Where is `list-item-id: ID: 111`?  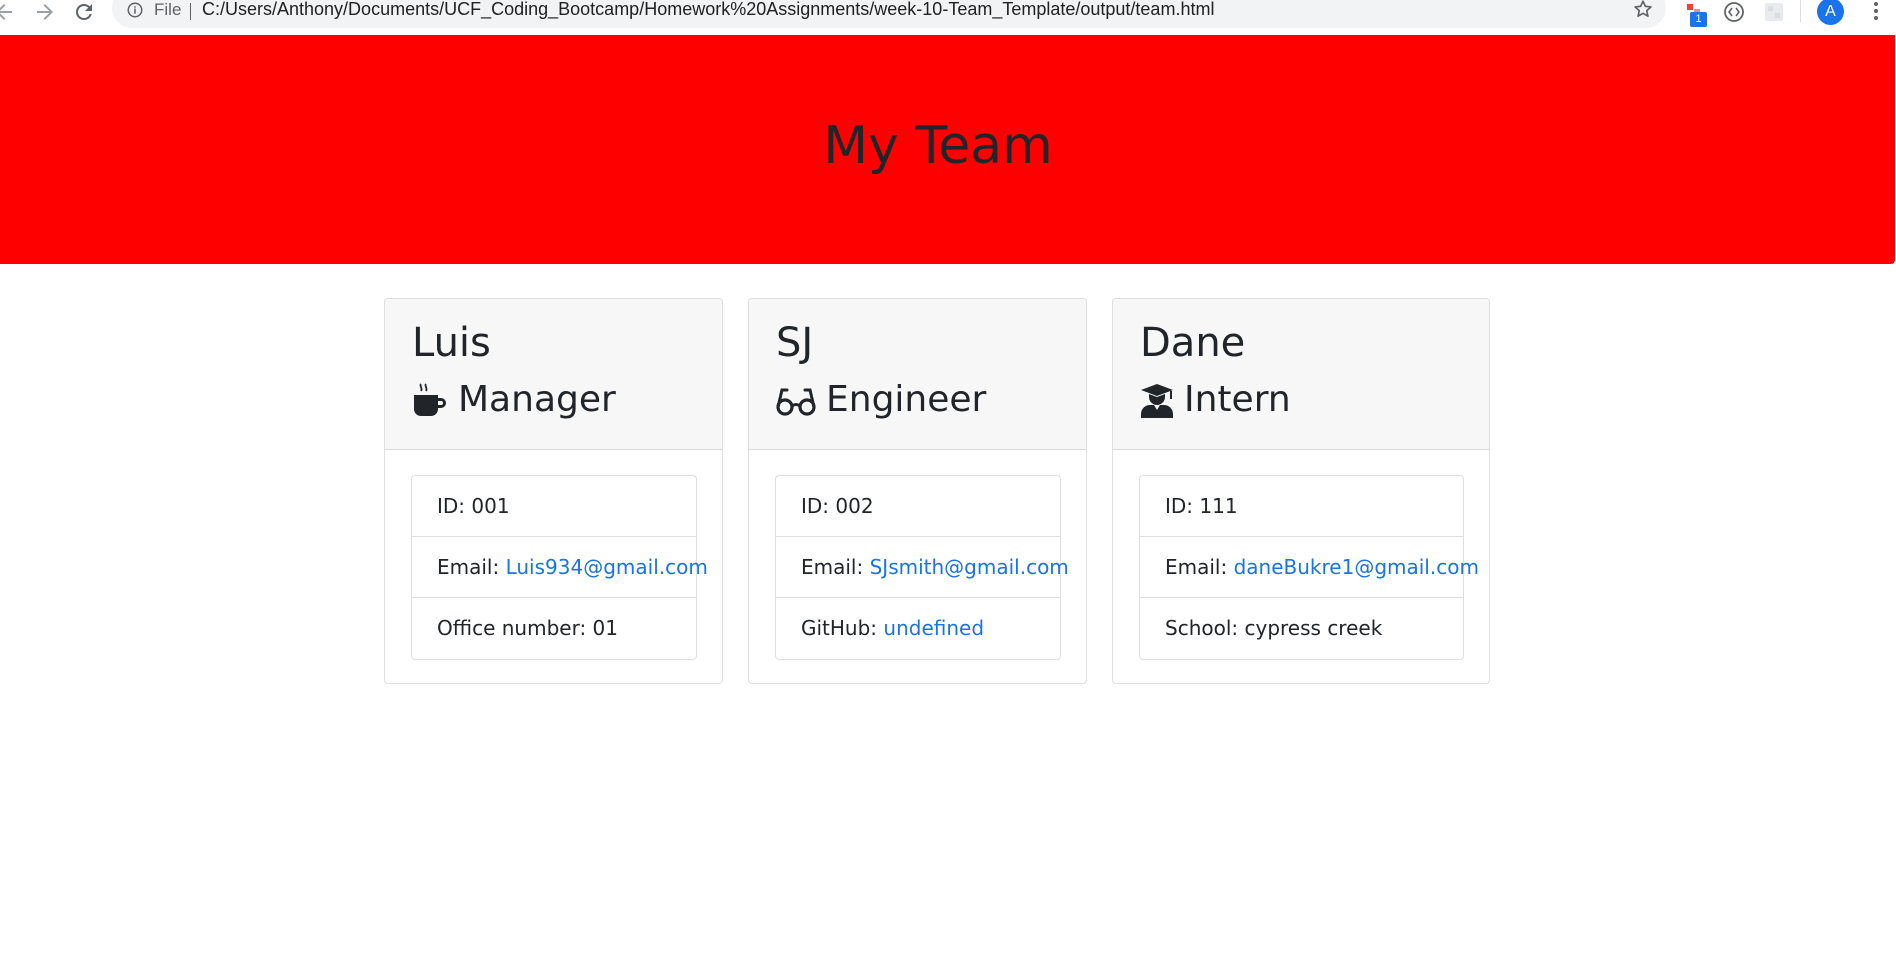
list-item-id: ID: 111 is located at coordinates (1301, 506).